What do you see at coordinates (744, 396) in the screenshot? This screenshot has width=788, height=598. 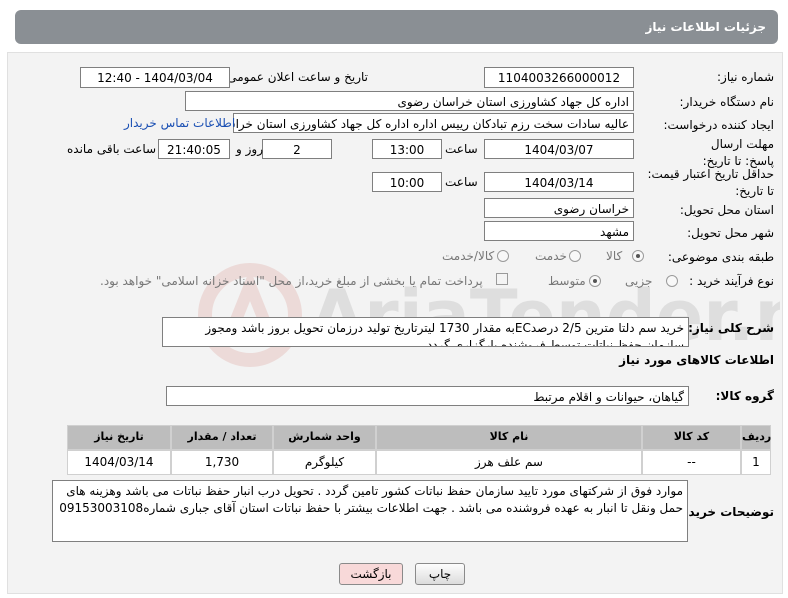 I see `goods-group-label: گروه کالا:` at bounding box center [744, 396].